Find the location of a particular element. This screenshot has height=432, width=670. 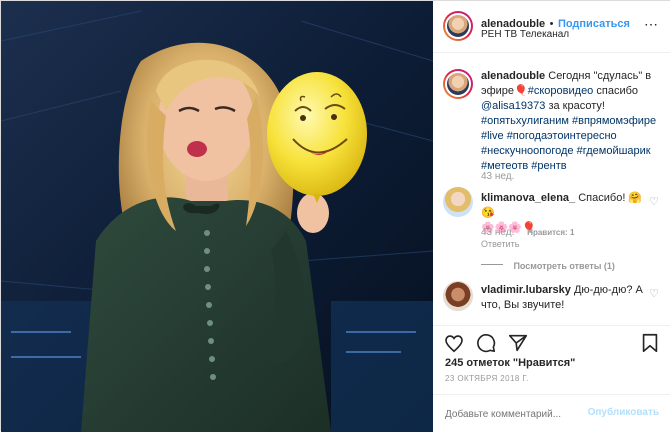

comment-meta: 43 нед. Нравится: 1 is located at coordinates (527, 232).